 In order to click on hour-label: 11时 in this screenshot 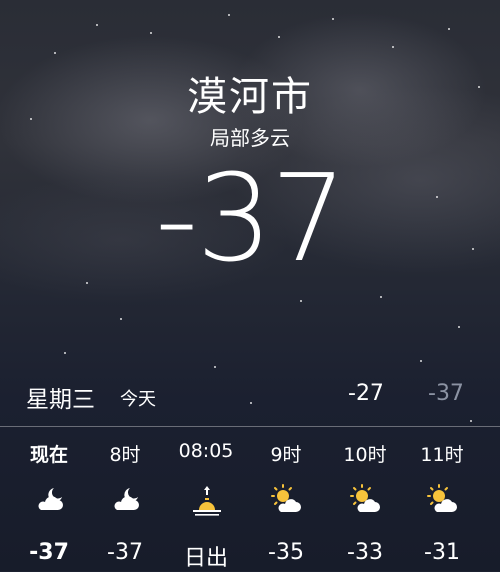, I will do `click(442, 455)`.